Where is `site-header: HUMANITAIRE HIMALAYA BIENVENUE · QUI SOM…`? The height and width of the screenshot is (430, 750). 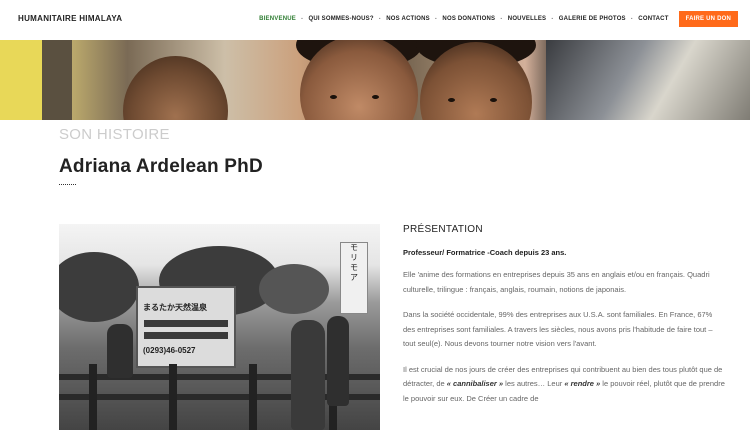
site-header: HUMANITAIRE HIMALAYA BIENVENUE · QUI SOM… is located at coordinates (375, 20).